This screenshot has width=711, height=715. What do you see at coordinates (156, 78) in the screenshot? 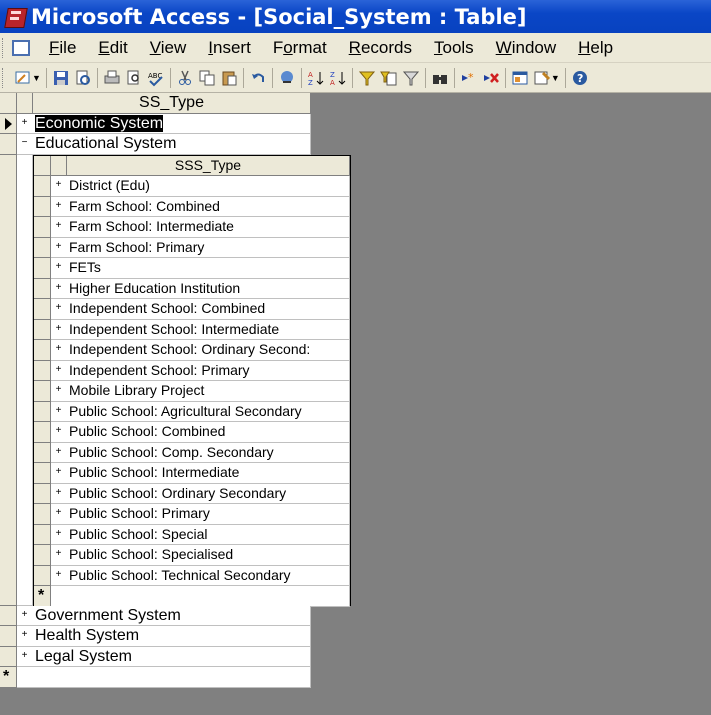
I see `spelling-icon: ABC` at bounding box center [156, 78].